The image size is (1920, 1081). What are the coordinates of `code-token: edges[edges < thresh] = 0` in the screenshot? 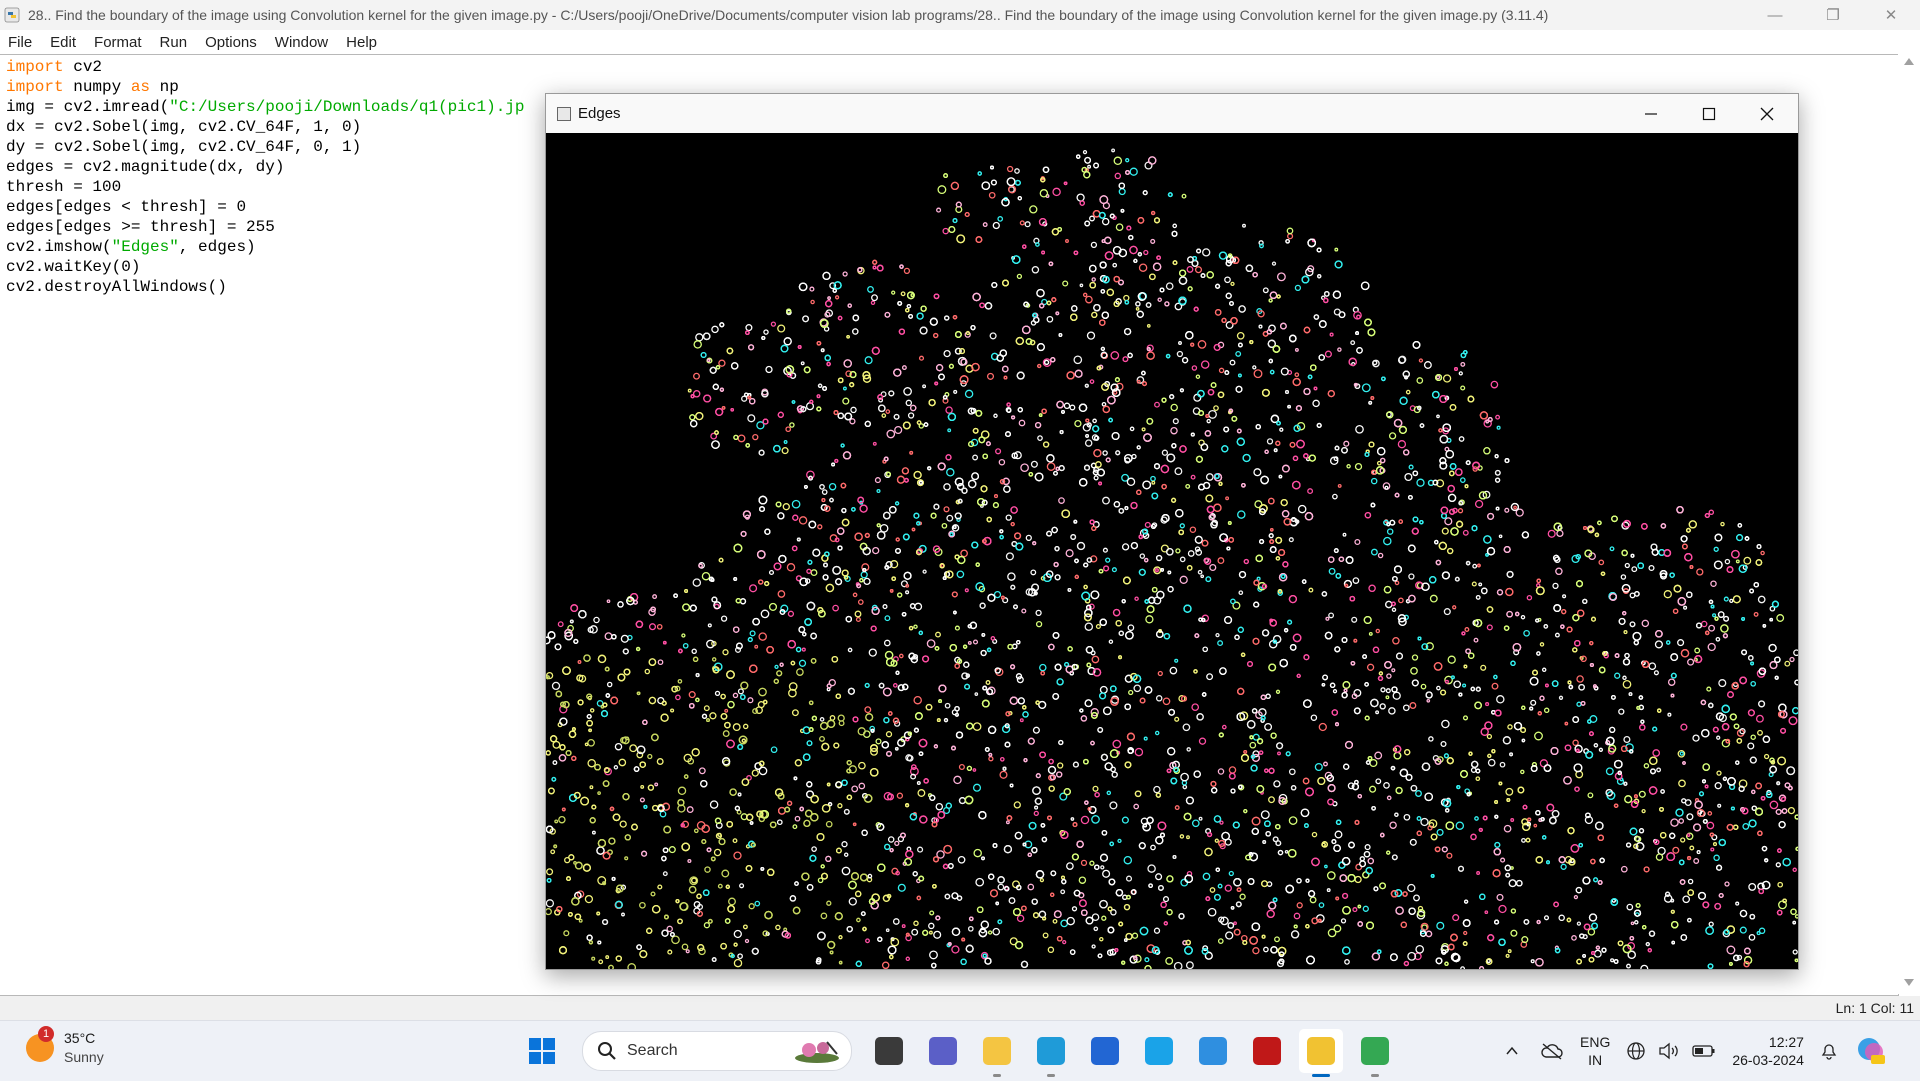 It's located at (126, 207).